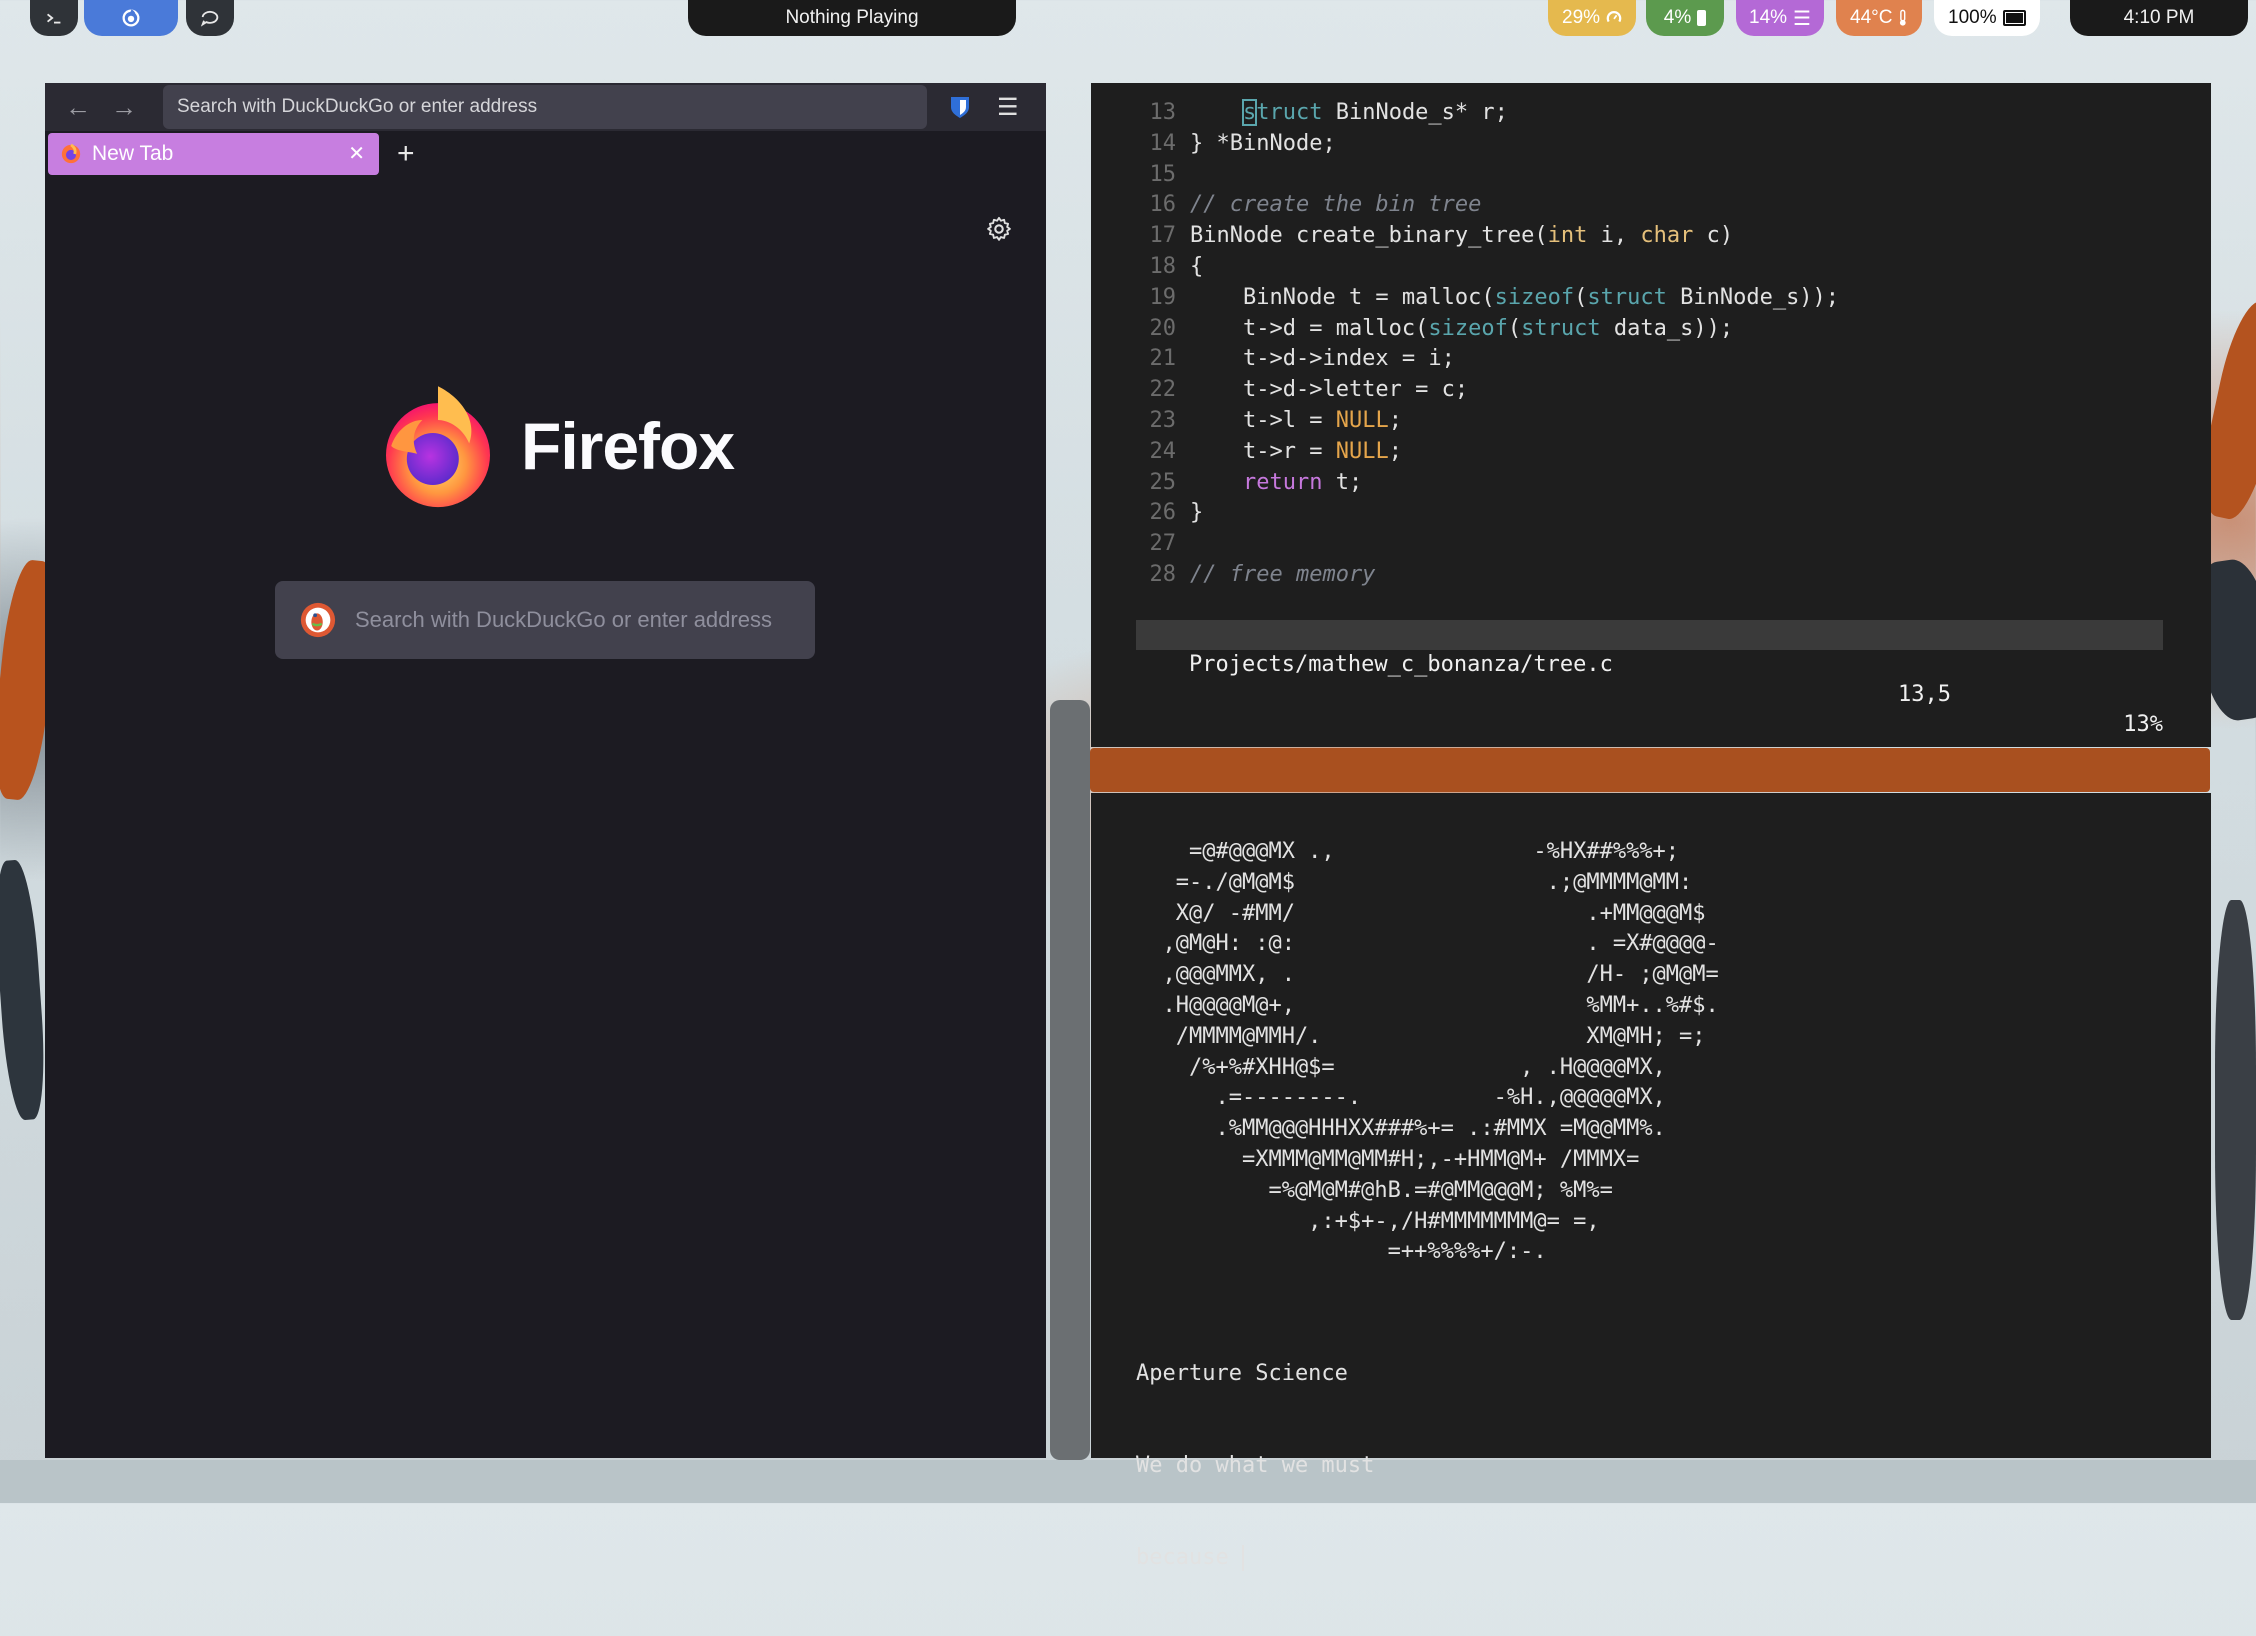 This screenshot has width=2256, height=1636. I want to click on new-tab-button: +, so click(406, 154).